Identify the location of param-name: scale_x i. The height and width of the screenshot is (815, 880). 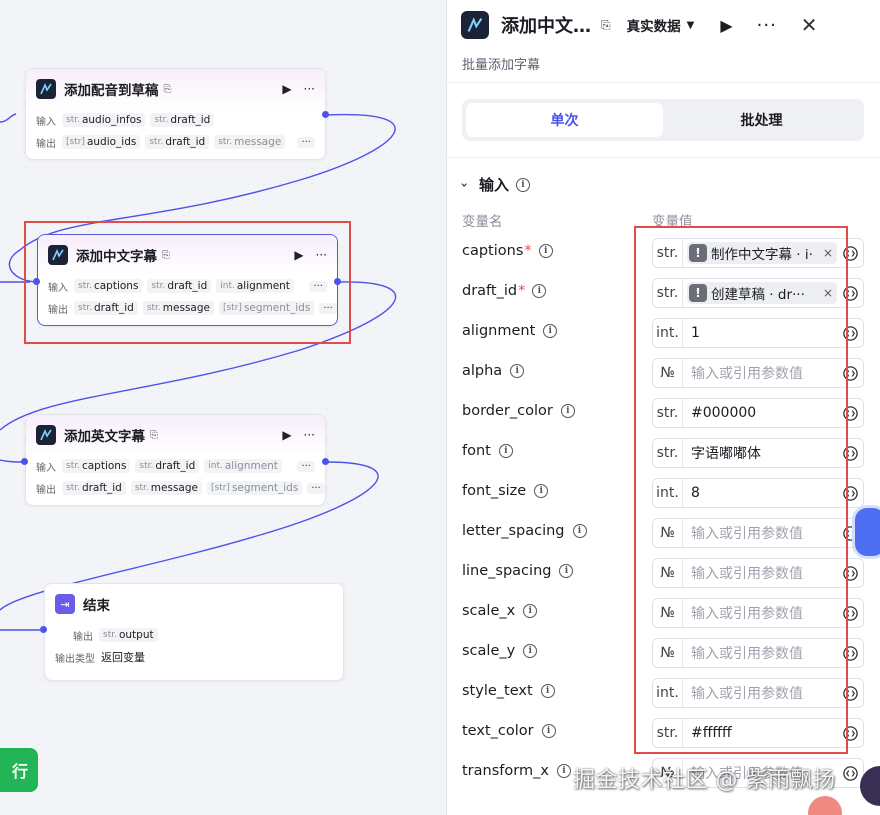
(500, 611).